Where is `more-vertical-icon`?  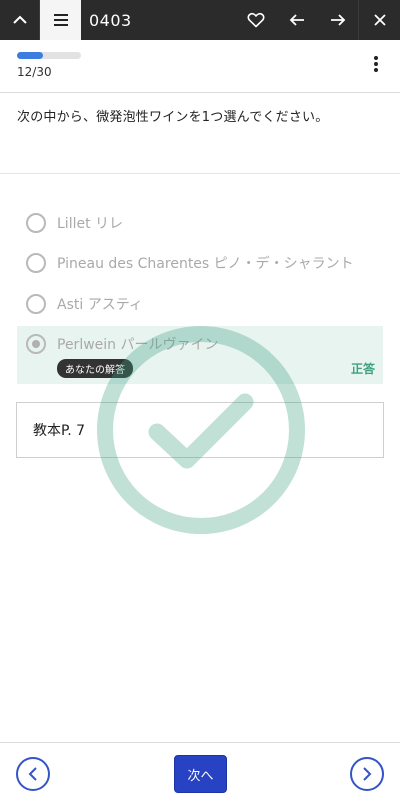 more-vertical-icon is located at coordinates (376, 64).